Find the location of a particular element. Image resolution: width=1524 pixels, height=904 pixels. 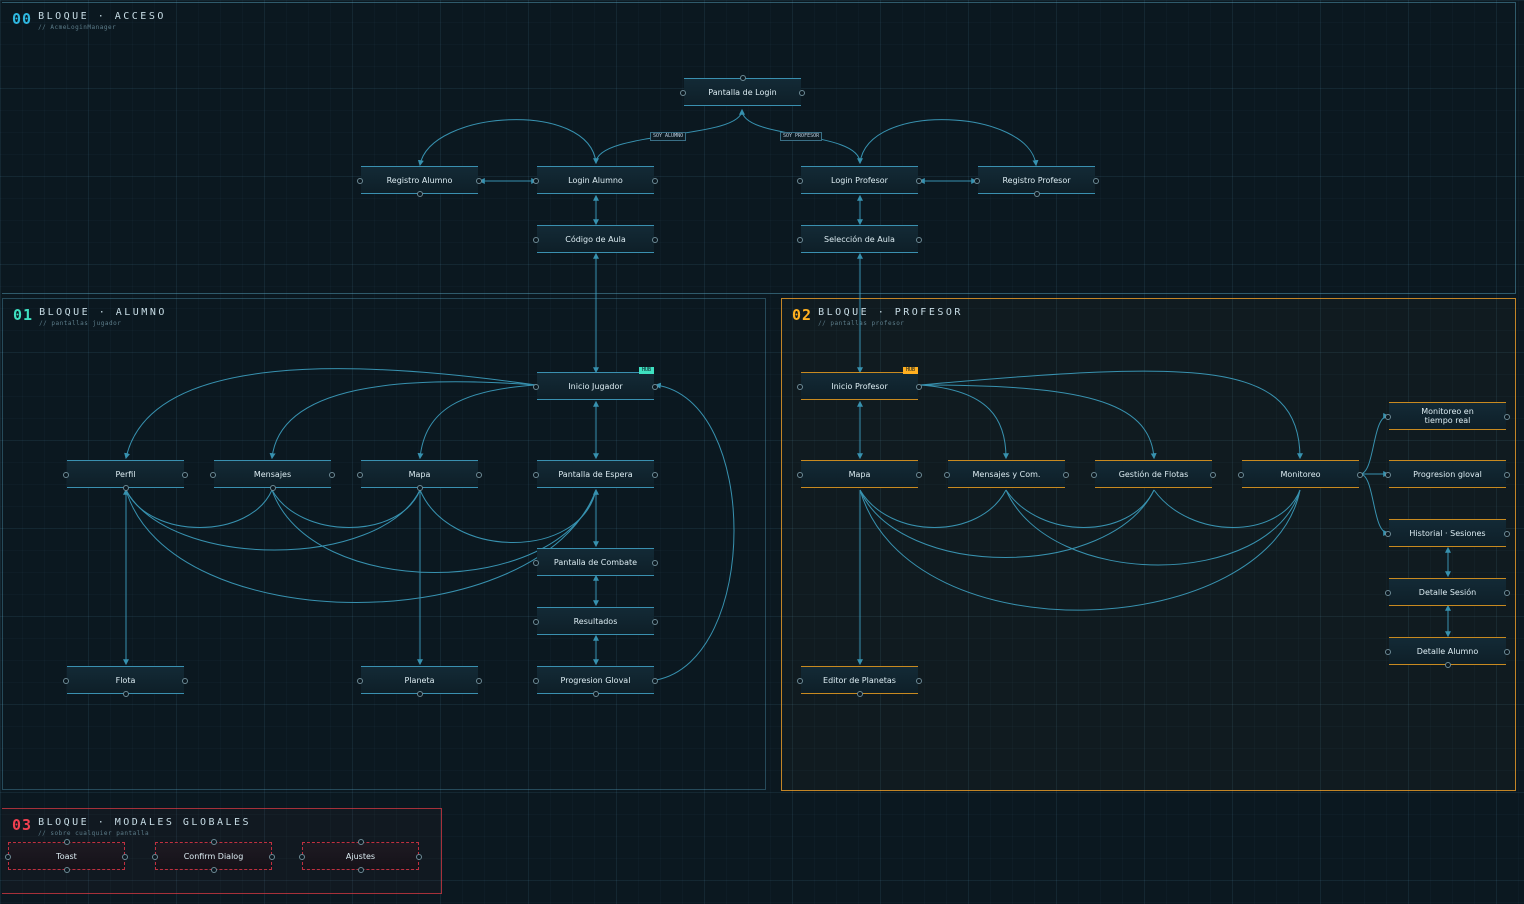

node-mensajes-com: Mensajes y Com. is located at coordinates (1006, 474).